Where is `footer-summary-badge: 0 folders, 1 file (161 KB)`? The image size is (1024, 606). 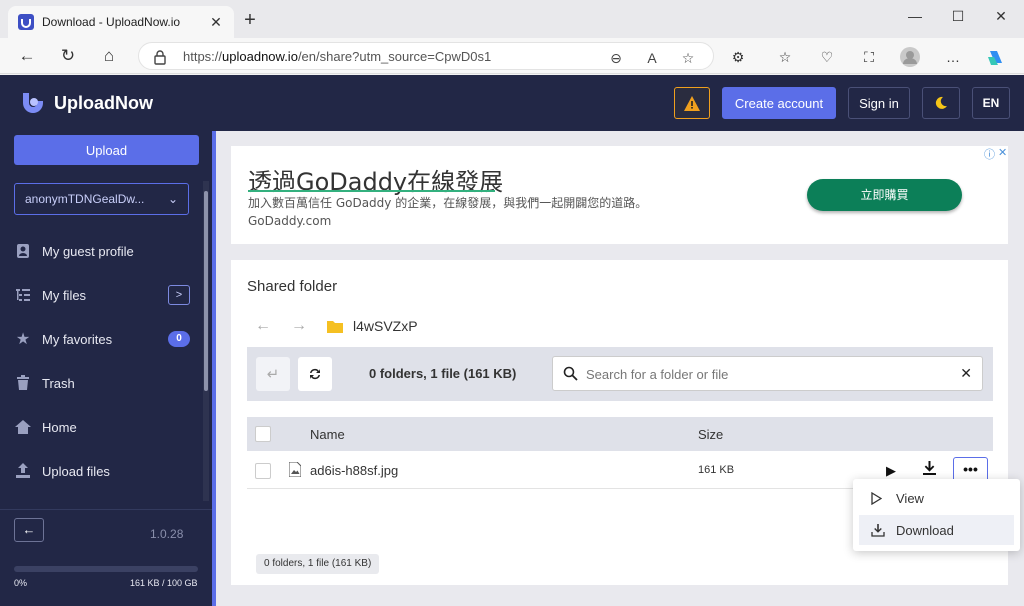 footer-summary-badge: 0 folders, 1 file (161 KB) is located at coordinates (318, 564).